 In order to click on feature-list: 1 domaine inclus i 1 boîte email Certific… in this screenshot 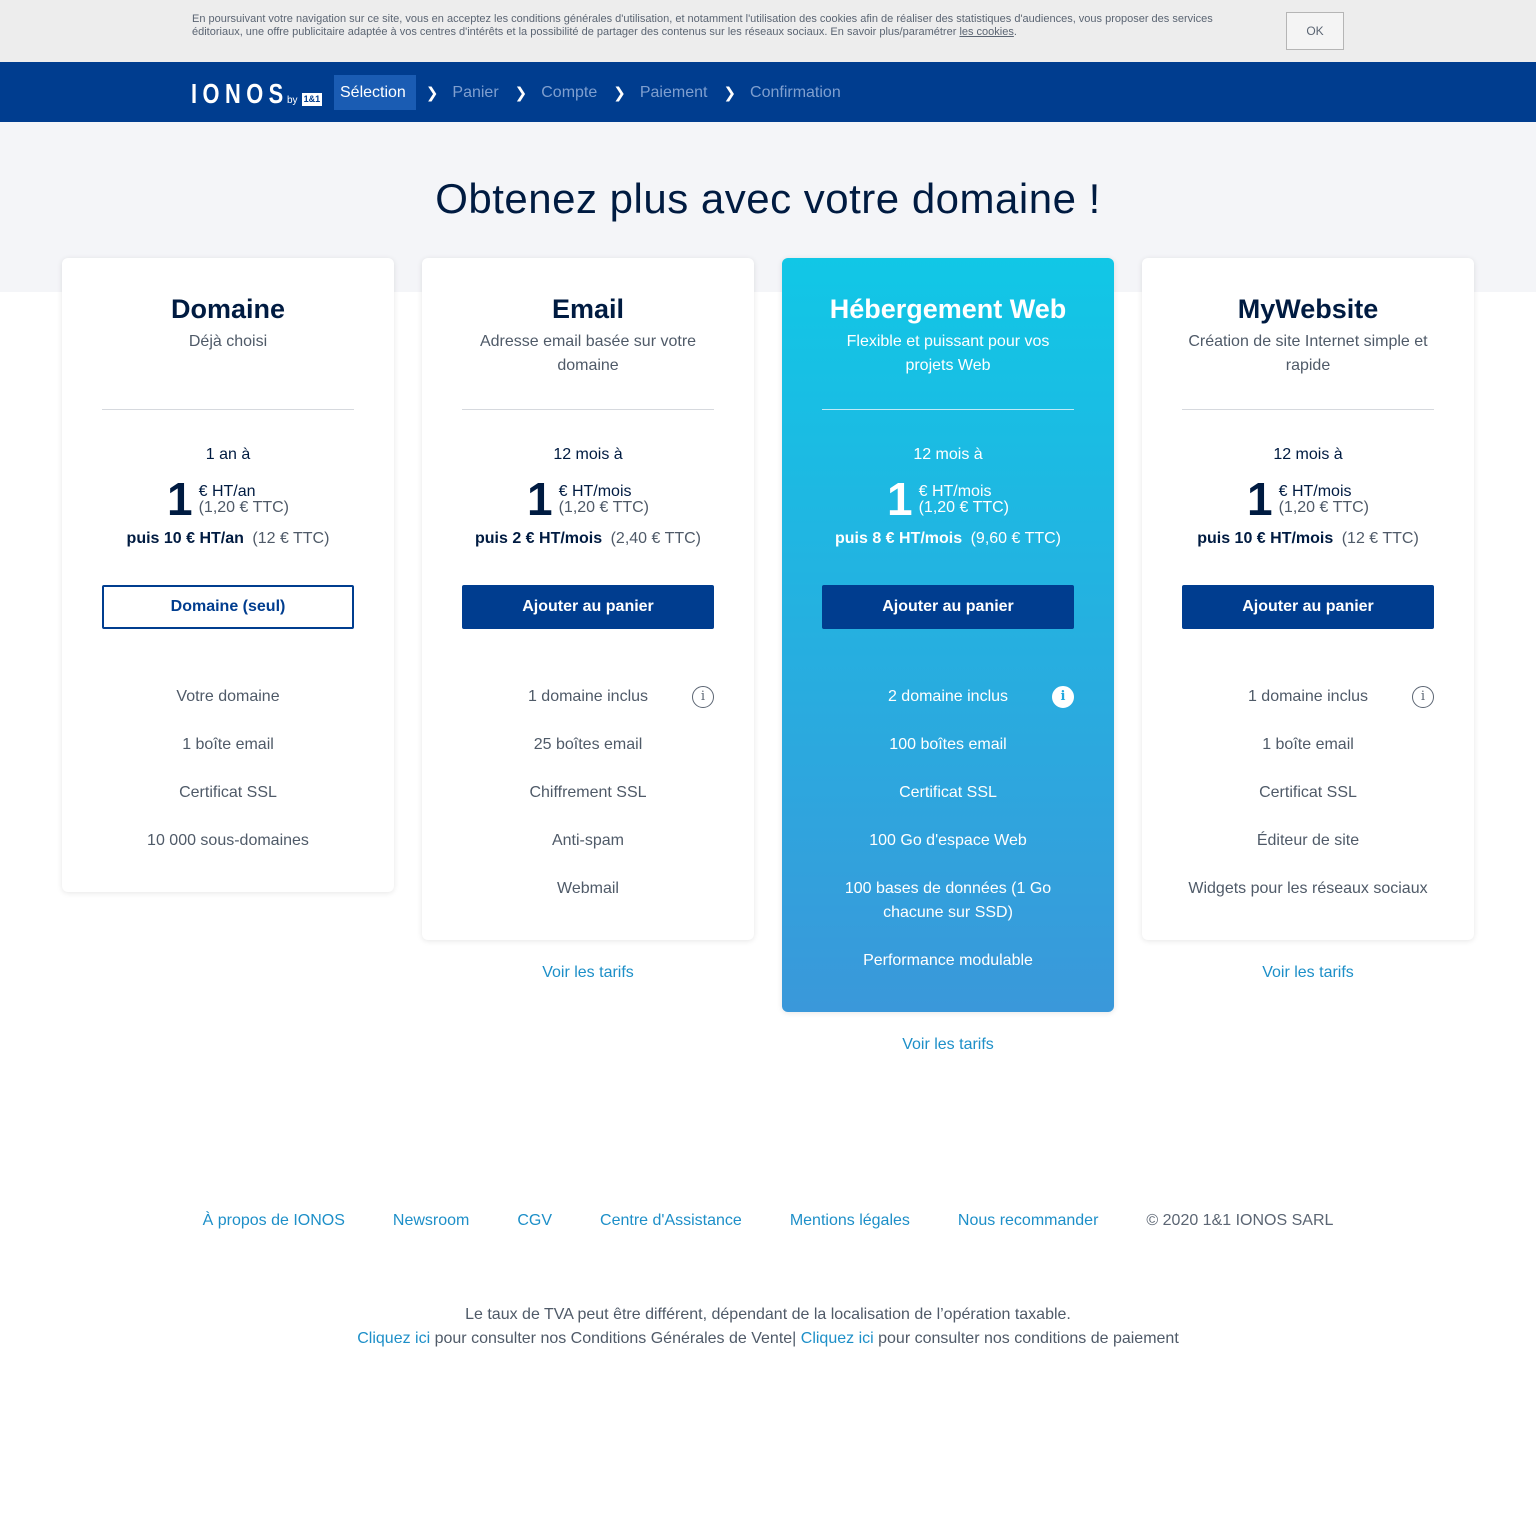, I will do `click(1308, 805)`.